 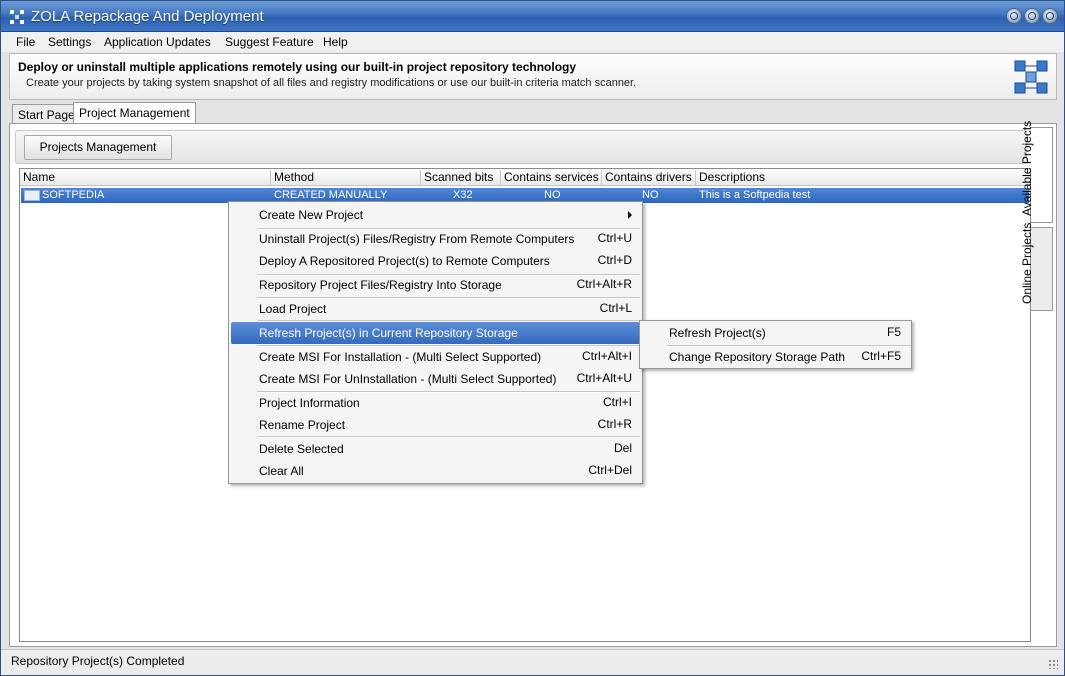 What do you see at coordinates (134, 113) in the screenshot?
I see `tab-project-management: Project Management` at bounding box center [134, 113].